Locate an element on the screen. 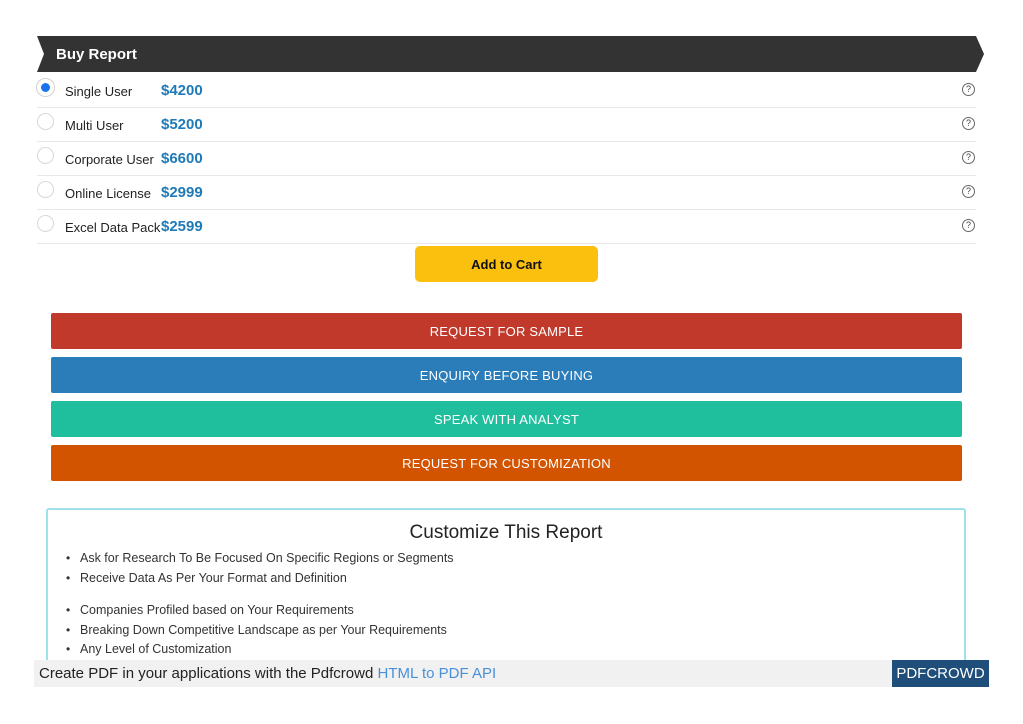 The image size is (1023, 724). license-price: $2599 is located at coordinates (182, 226).